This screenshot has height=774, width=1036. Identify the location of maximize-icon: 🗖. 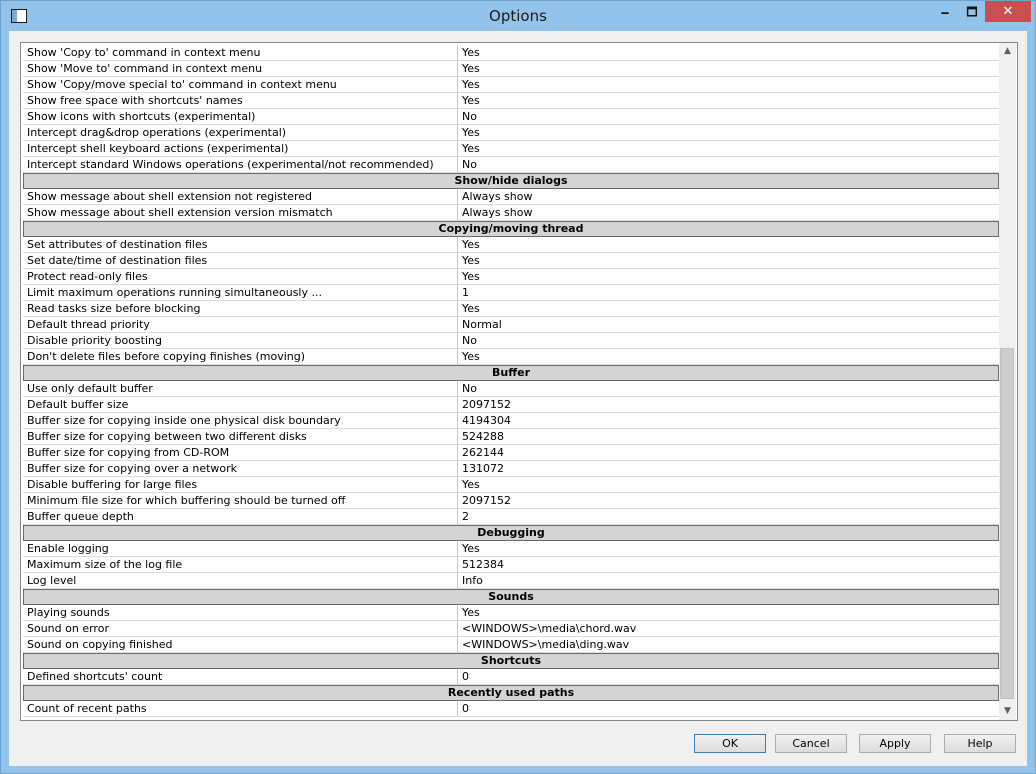
(972, 11).